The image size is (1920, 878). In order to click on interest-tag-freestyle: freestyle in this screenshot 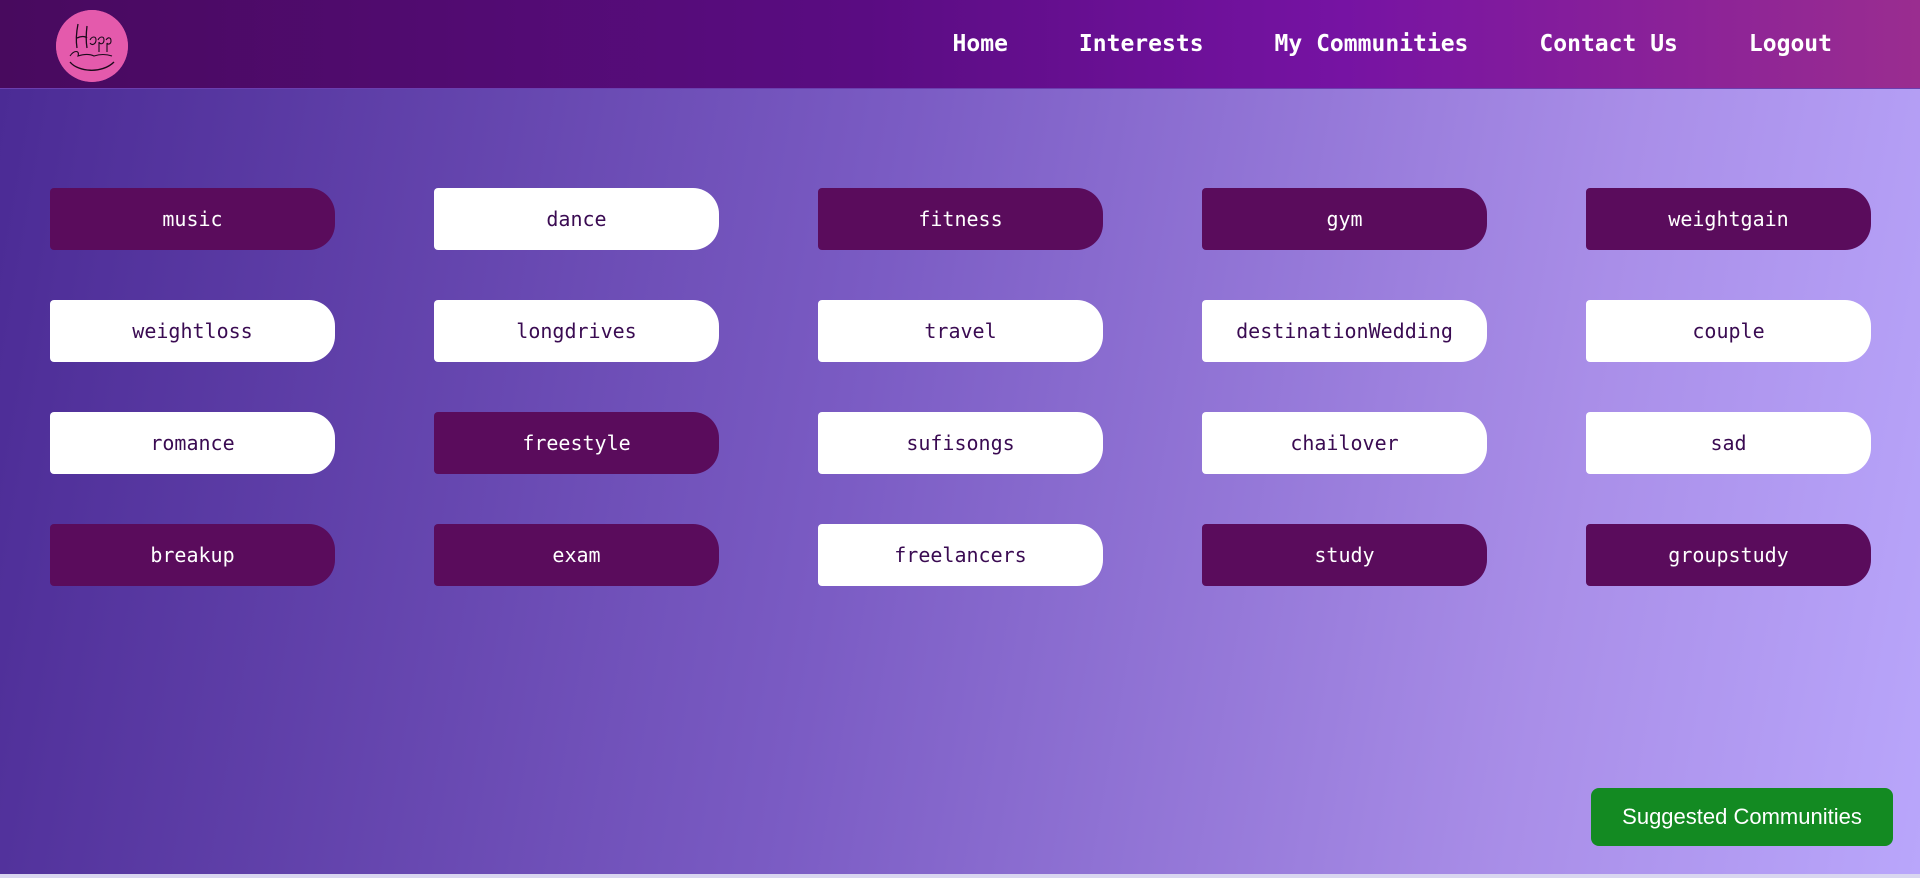, I will do `click(576, 443)`.